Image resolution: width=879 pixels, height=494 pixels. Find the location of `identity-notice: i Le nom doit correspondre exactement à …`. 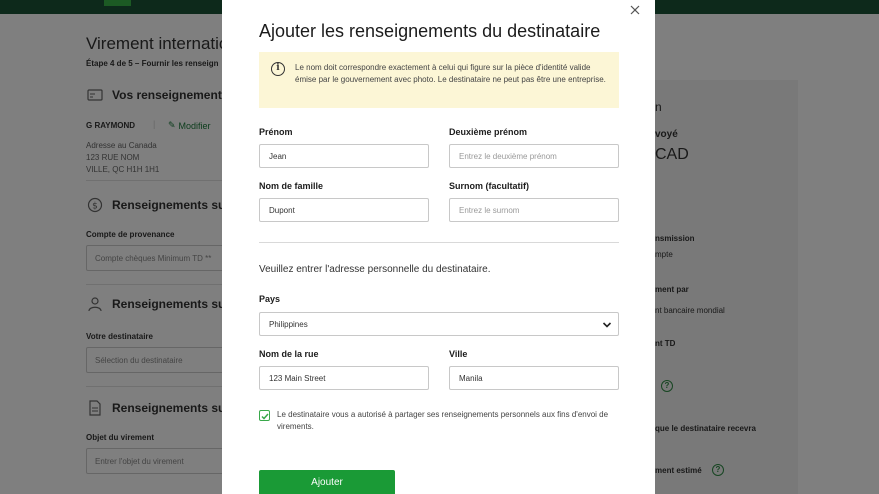

identity-notice: i Le nom doit correspondre exactement à … is located at coordinates (439, 80).